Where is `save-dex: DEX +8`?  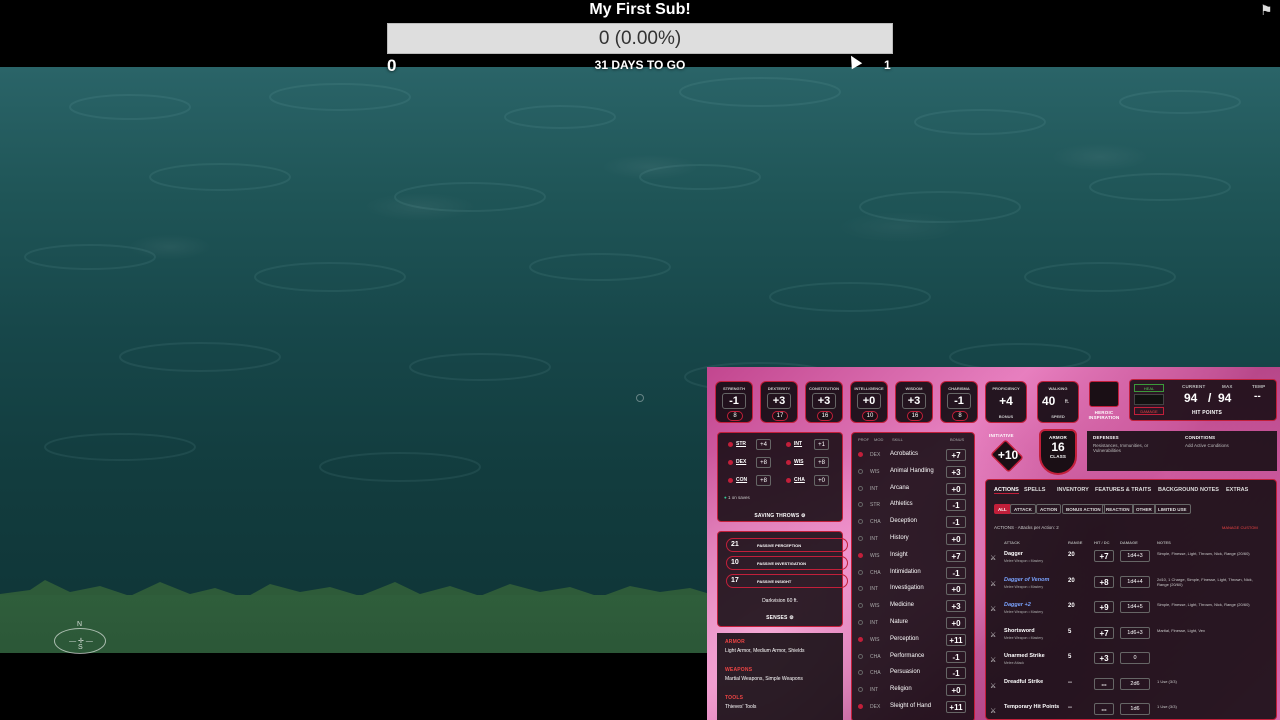
save-dex: DEX +8 is located at coordinates (748, 463).